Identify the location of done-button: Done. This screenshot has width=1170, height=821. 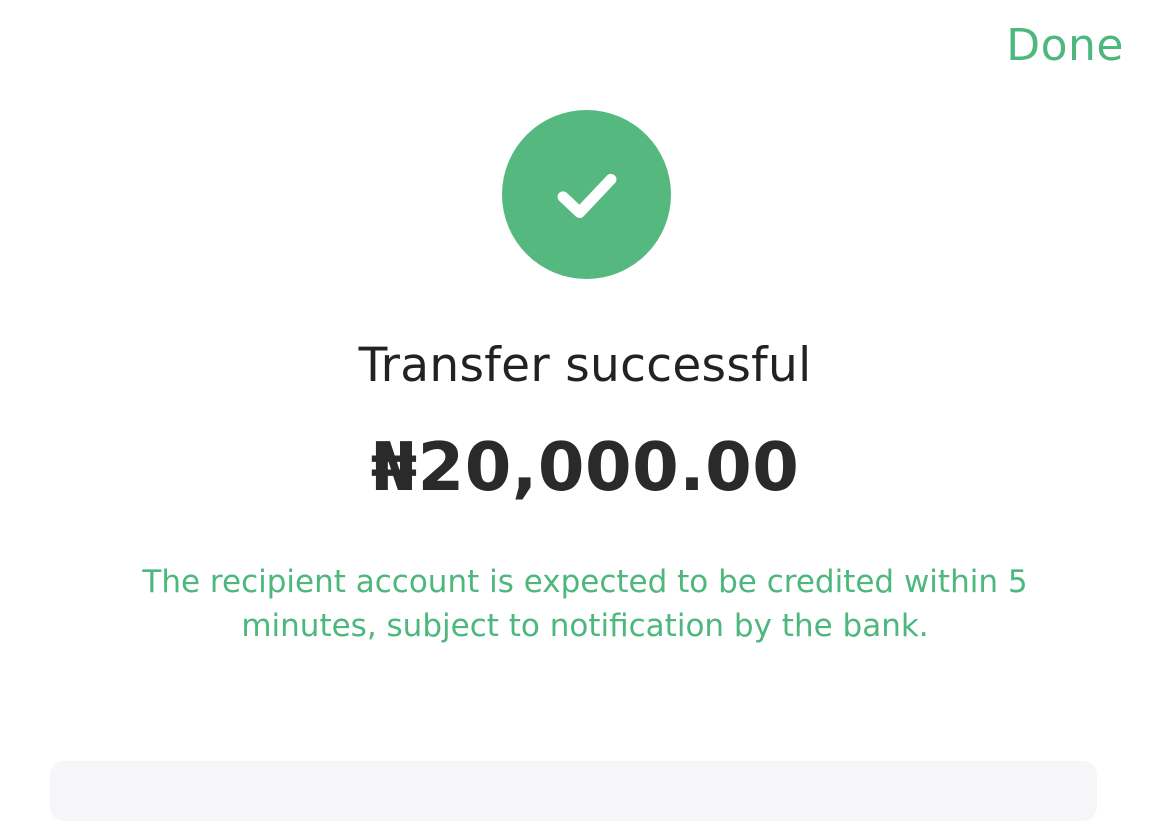
(1065, 45).